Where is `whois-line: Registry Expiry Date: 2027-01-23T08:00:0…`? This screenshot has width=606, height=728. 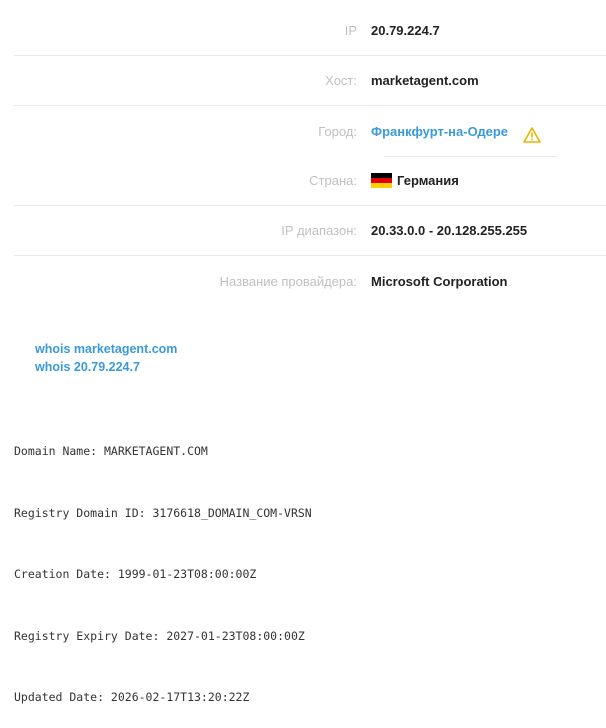
whois-line: Registry Expiry Date: 2027-01-23T08:00:0… is located at coordinates (159, 635).